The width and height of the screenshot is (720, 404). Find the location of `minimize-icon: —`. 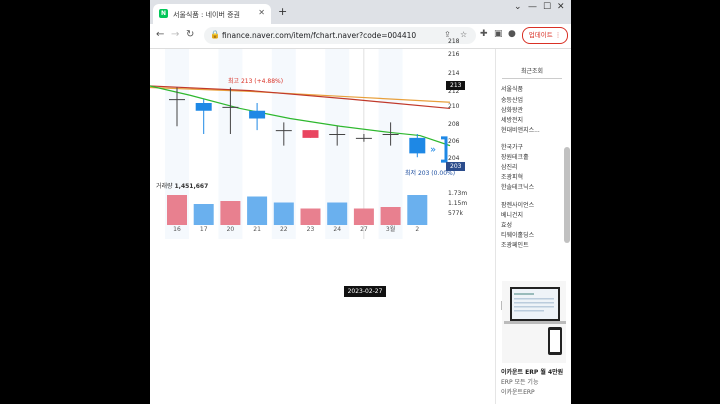

minimize-icon: — is located at coordinates (532, 7).